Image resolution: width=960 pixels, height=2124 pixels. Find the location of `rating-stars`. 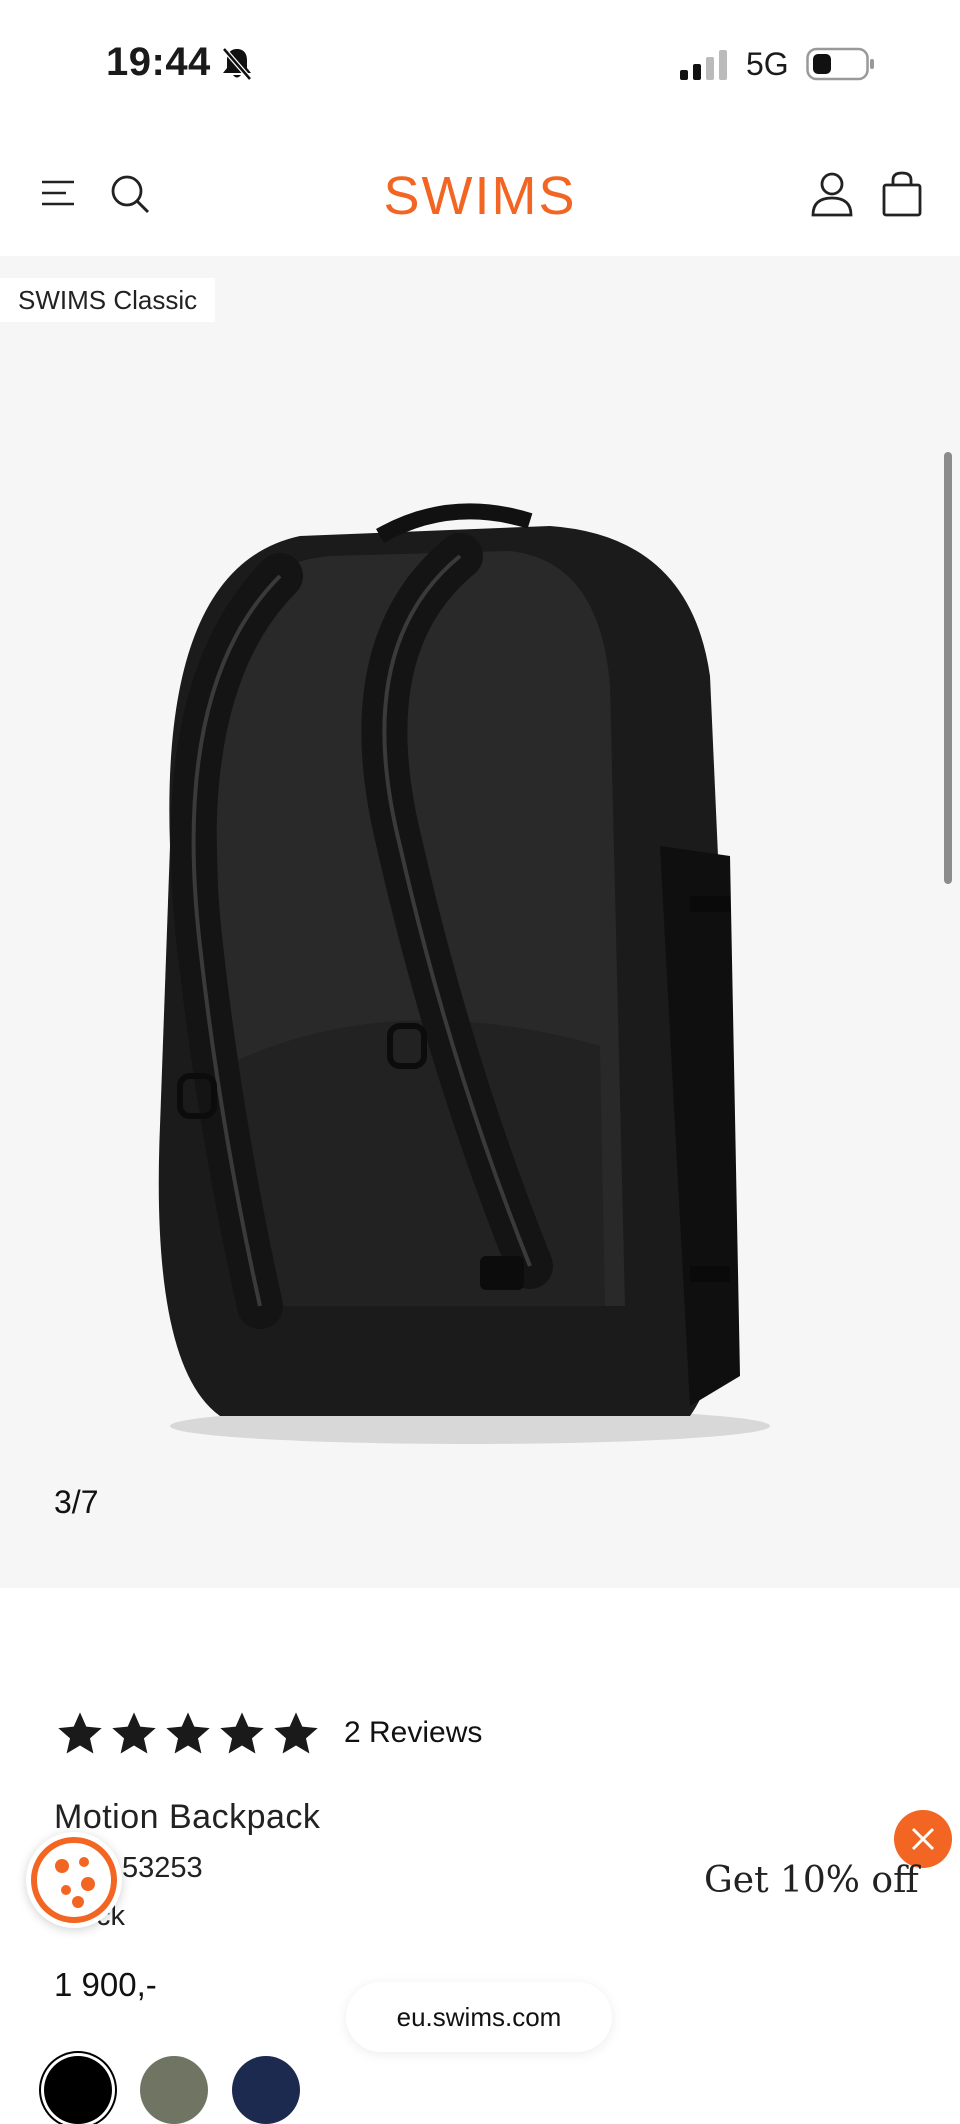

rating-stars is located at coordinates (188, 1734).